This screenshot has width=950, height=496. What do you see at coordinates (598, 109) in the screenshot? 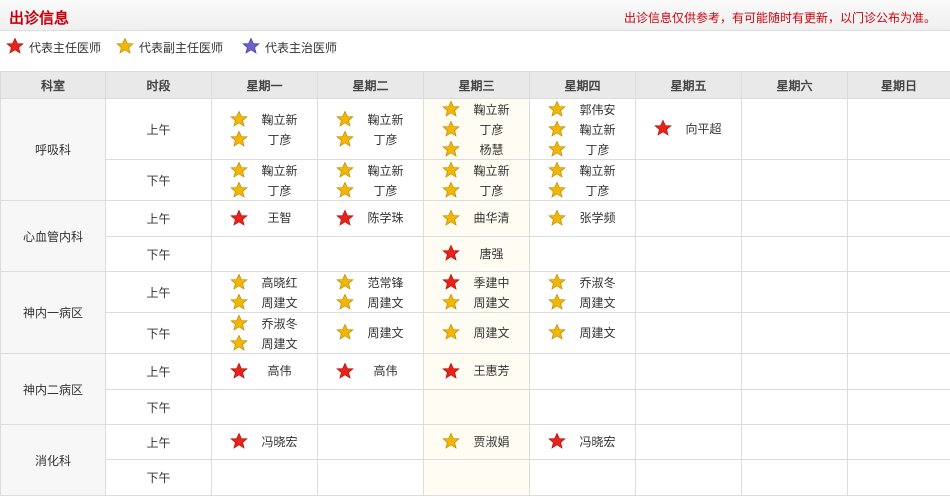
I see `doctor-name: 郭伟安` at bounding box center [598, 109].